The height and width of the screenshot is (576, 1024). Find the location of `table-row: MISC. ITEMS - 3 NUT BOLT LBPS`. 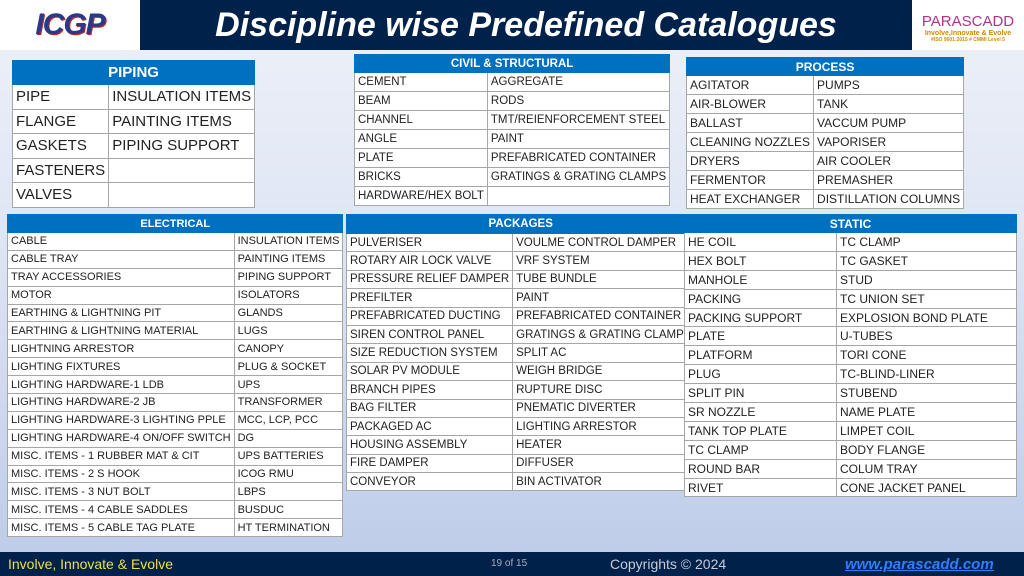

table-row: MISC. ITEMS - 3 NUT BOLT LBPS is located at coordinates (175, 492).